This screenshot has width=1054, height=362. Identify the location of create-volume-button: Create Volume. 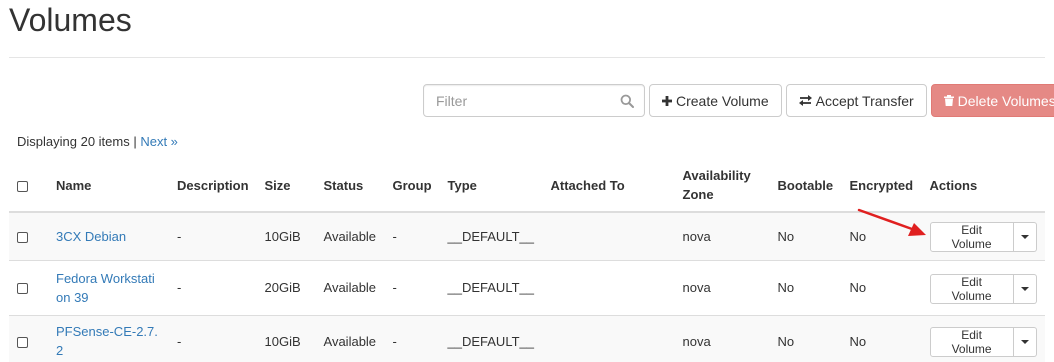
(715, 100).